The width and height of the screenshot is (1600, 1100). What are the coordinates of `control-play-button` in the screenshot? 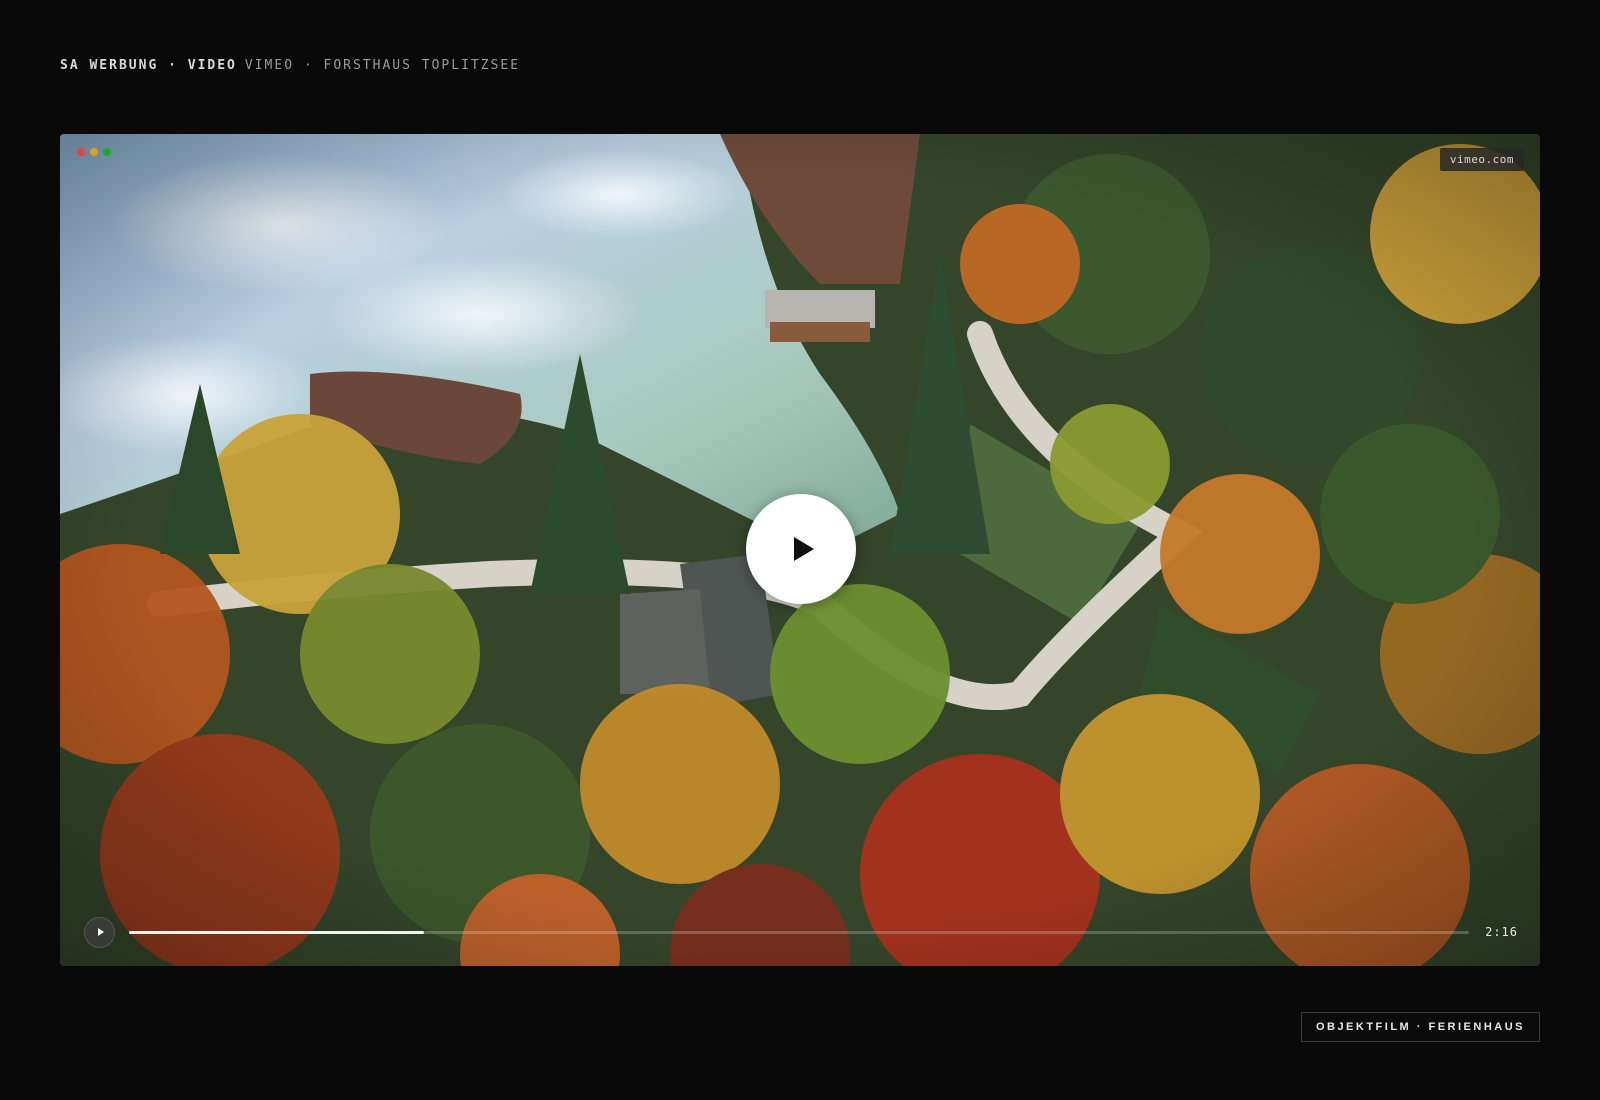 It's located at (99, 932).